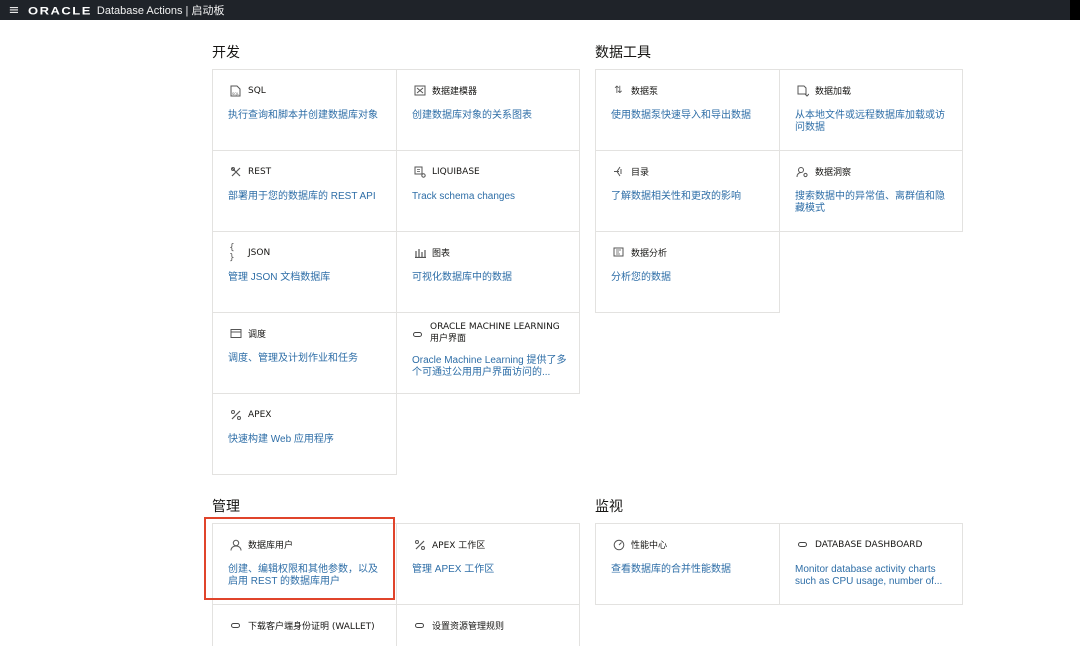  I want to click on card-apex-workspace-desc: 管理 APEX 工作区, so click(489, 570).